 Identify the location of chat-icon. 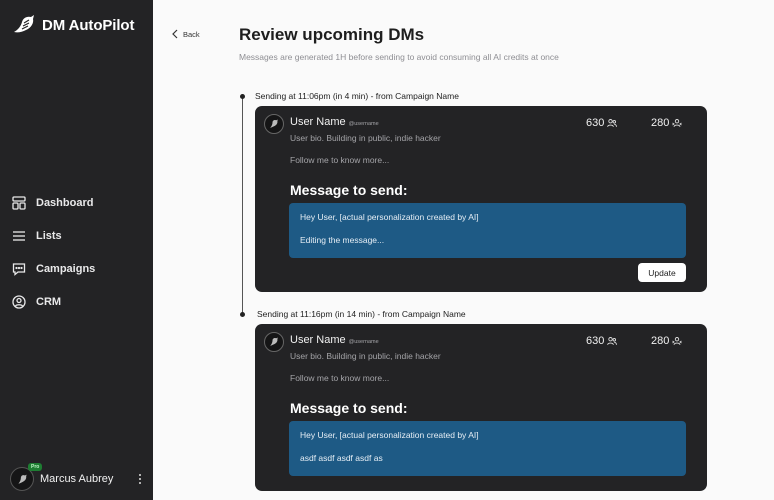
(19, 269).